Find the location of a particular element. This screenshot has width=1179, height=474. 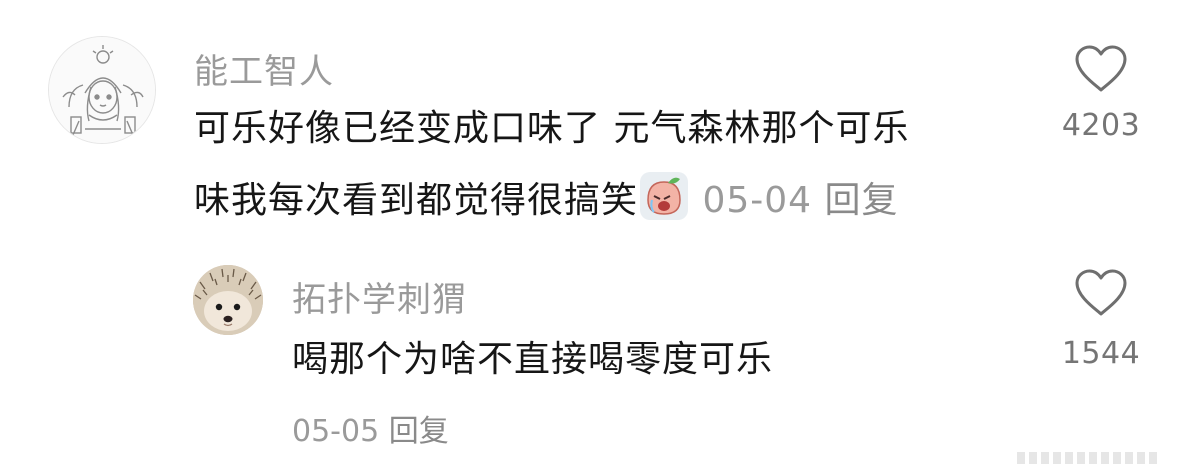

comment-text-line: 可乐好像已经变成口味了 元气森林那个可乐 is located at coordinates (552, 128).